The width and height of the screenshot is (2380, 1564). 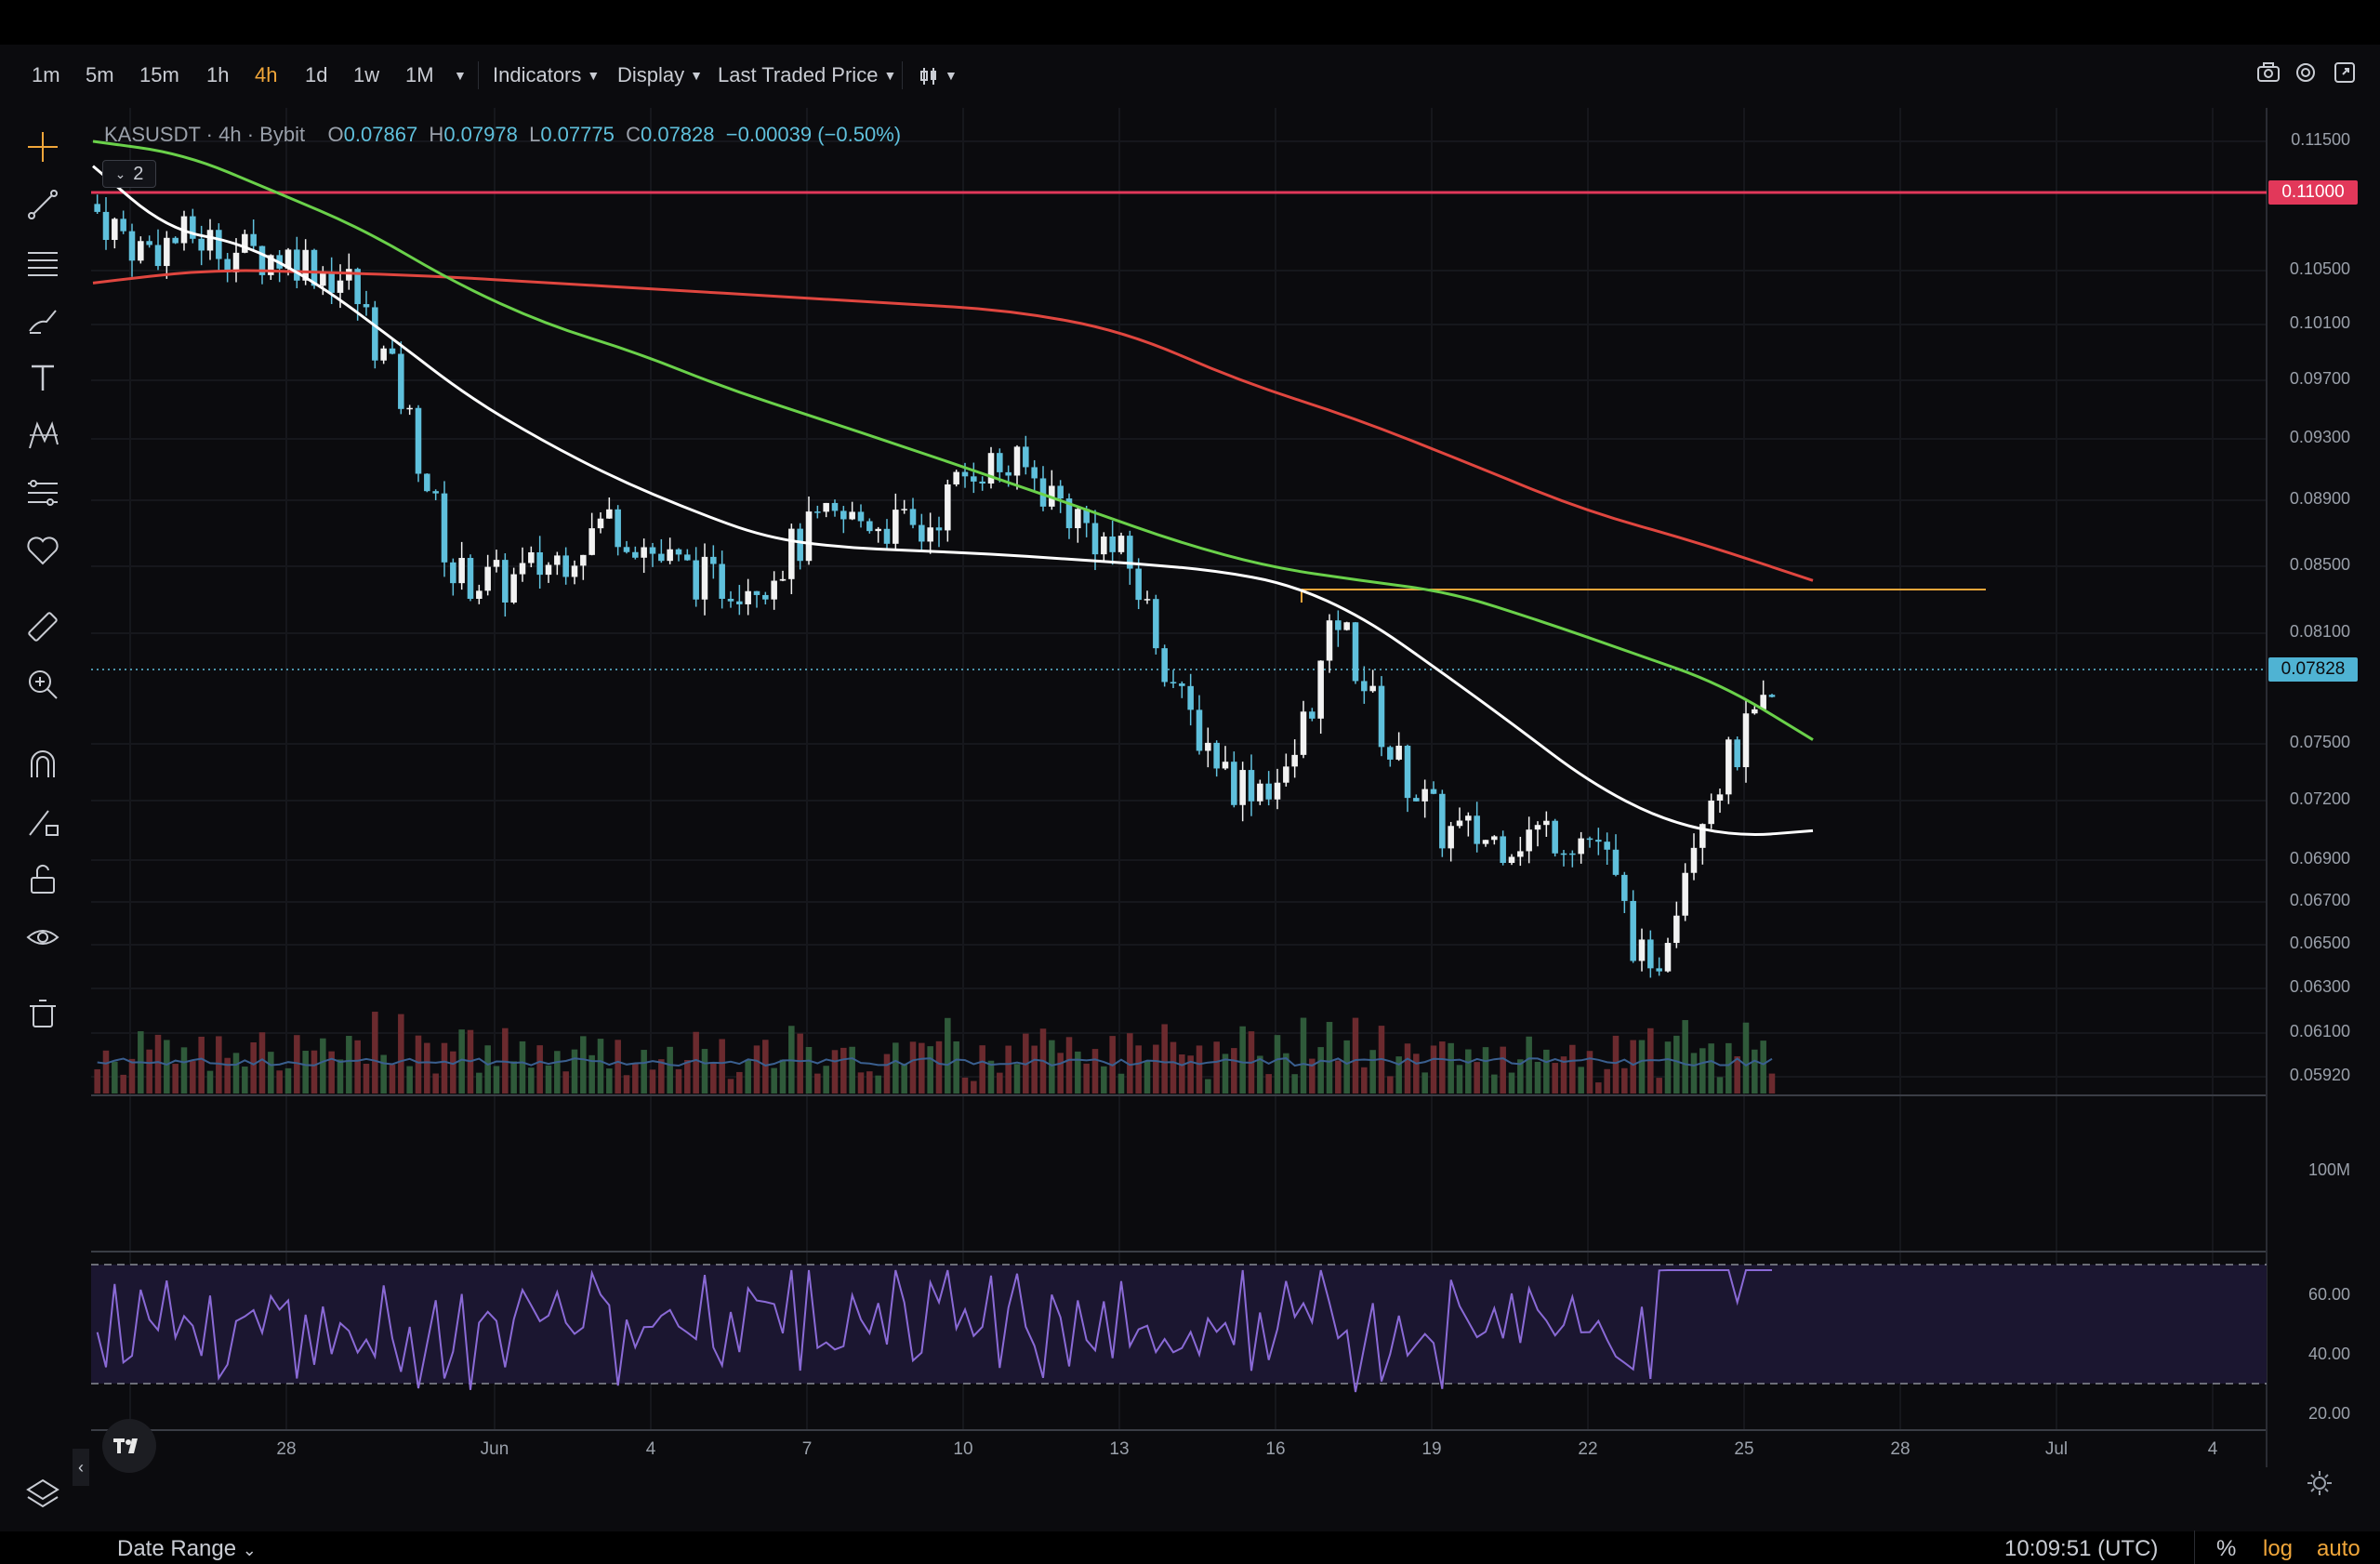 What do you see at coordinates (577, 134) in the screenshot?
I see `low-value: 0.07775` at bounding box center [577, 134].